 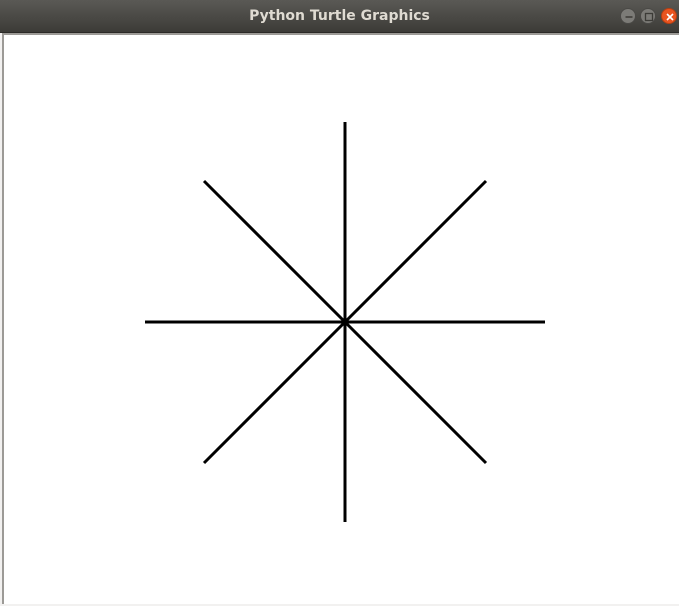 I want to click on minimize-button, so click(x=628, y=16).